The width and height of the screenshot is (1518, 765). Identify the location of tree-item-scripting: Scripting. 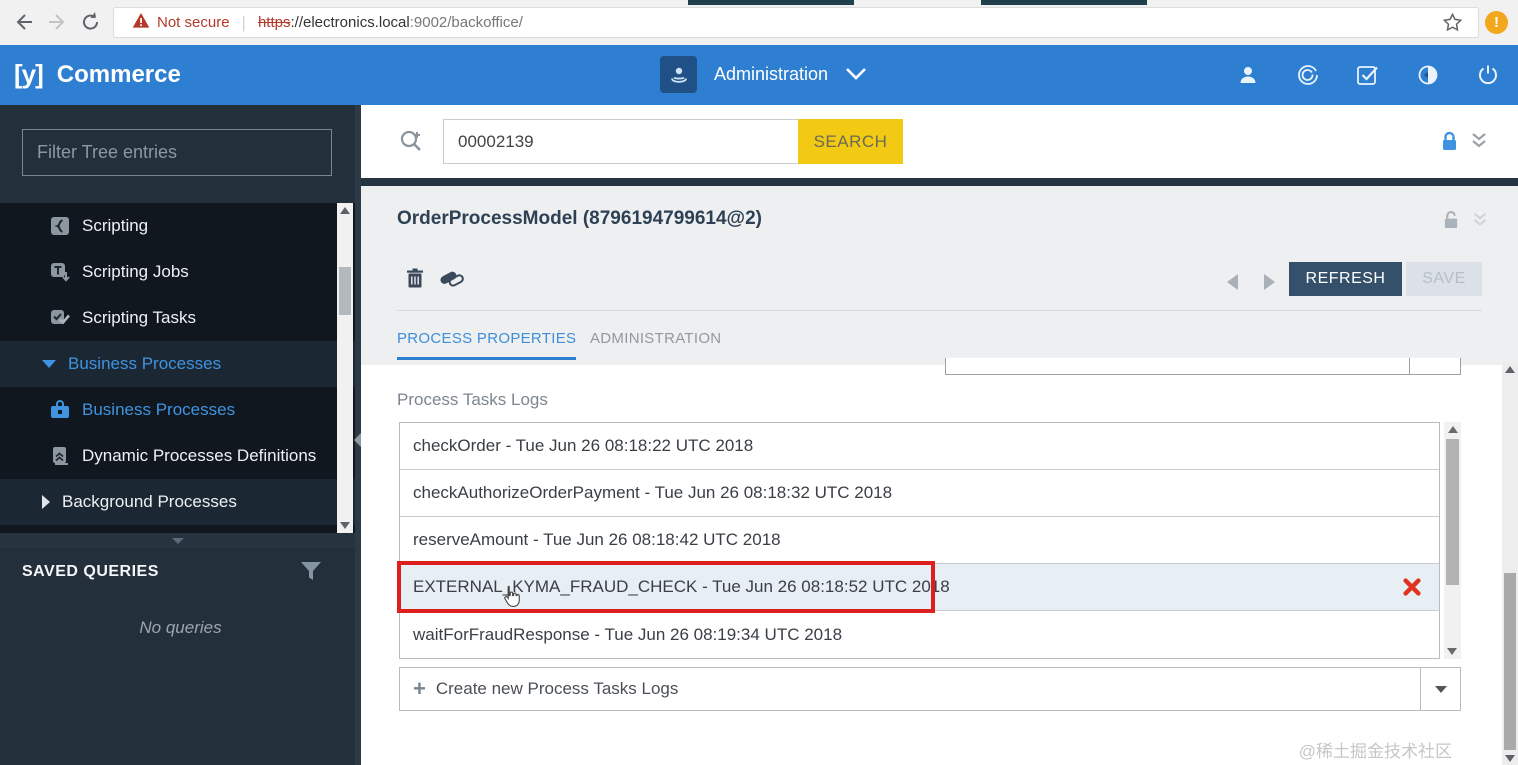
(180, 226).